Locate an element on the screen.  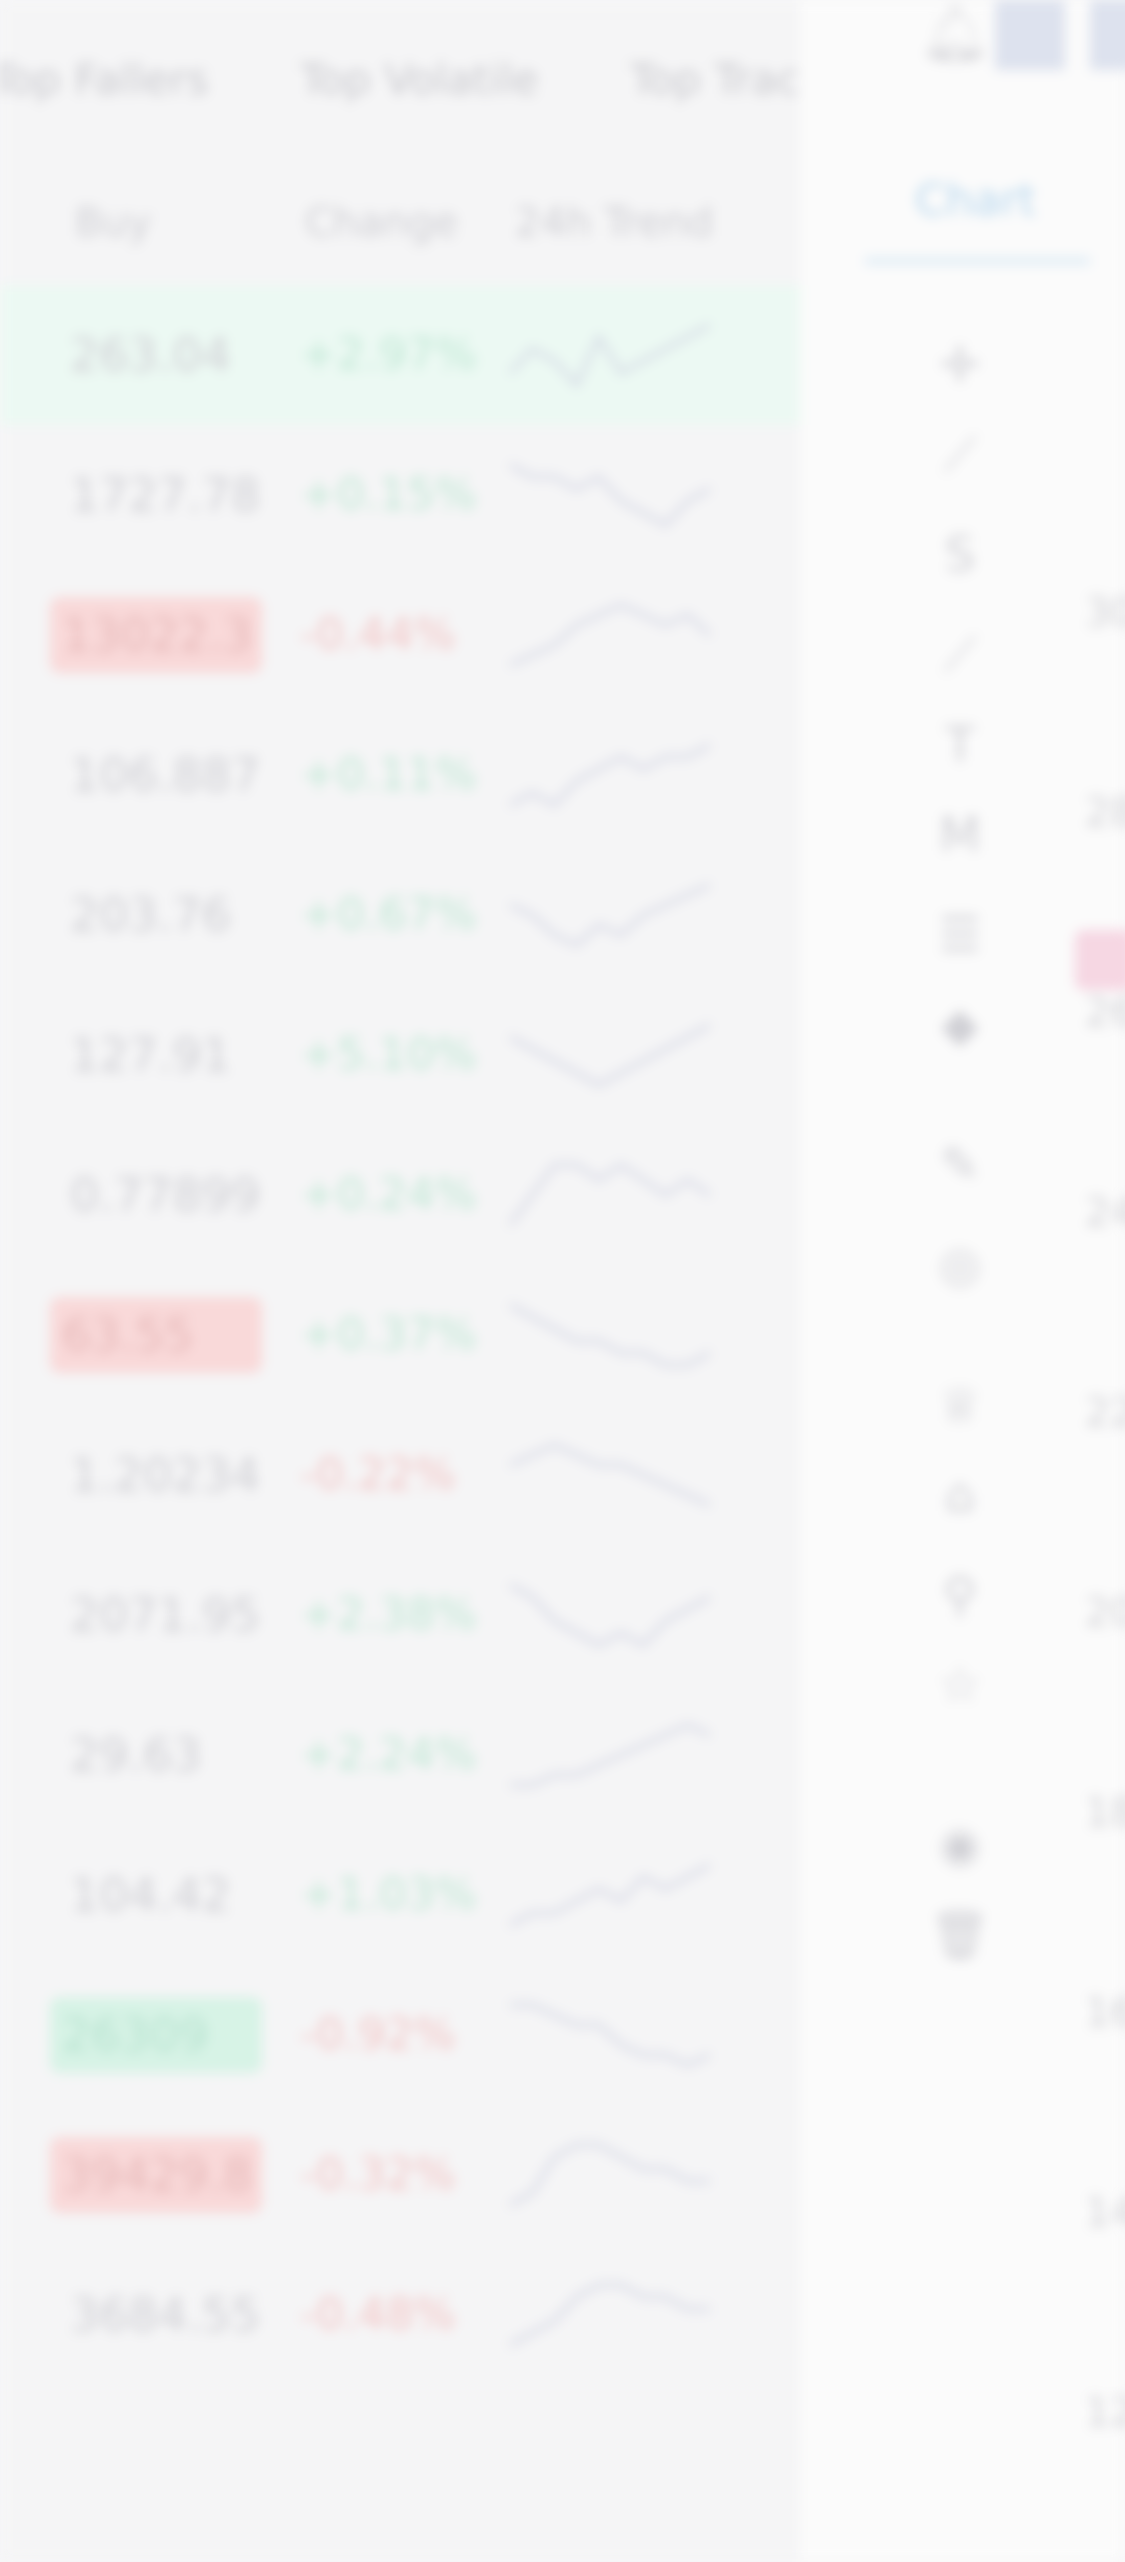
column-header-row: Buy Change 24h Trend is located at coordinates (400, 225).